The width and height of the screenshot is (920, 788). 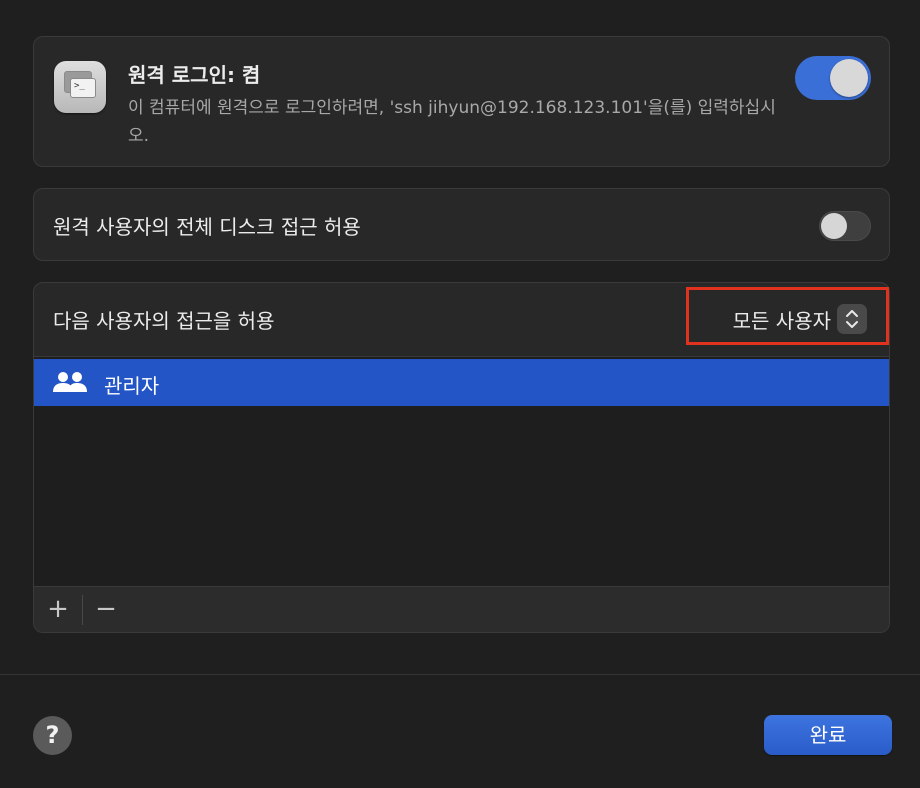 I want to click on remove-user-button: −, so click(x=106, y=609).